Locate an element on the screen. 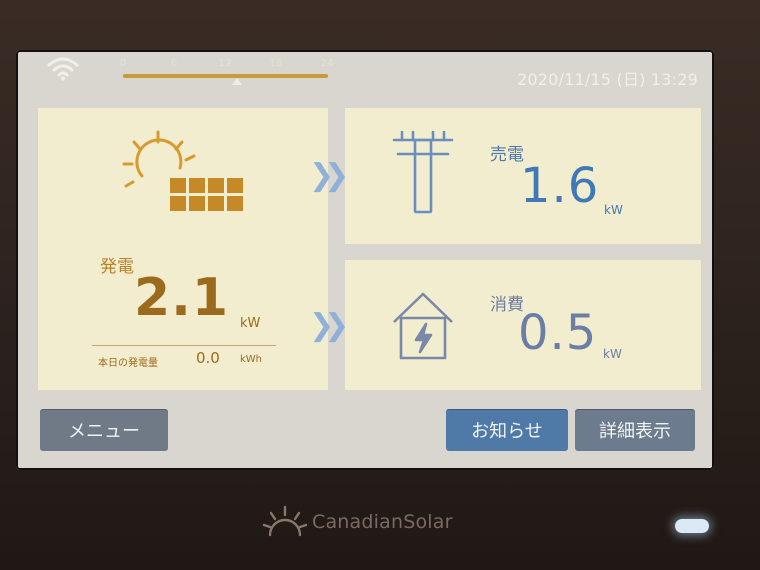 This screenshot has width=760, height=570. timeline-tick: 6 is located at coordinates (174, 63).